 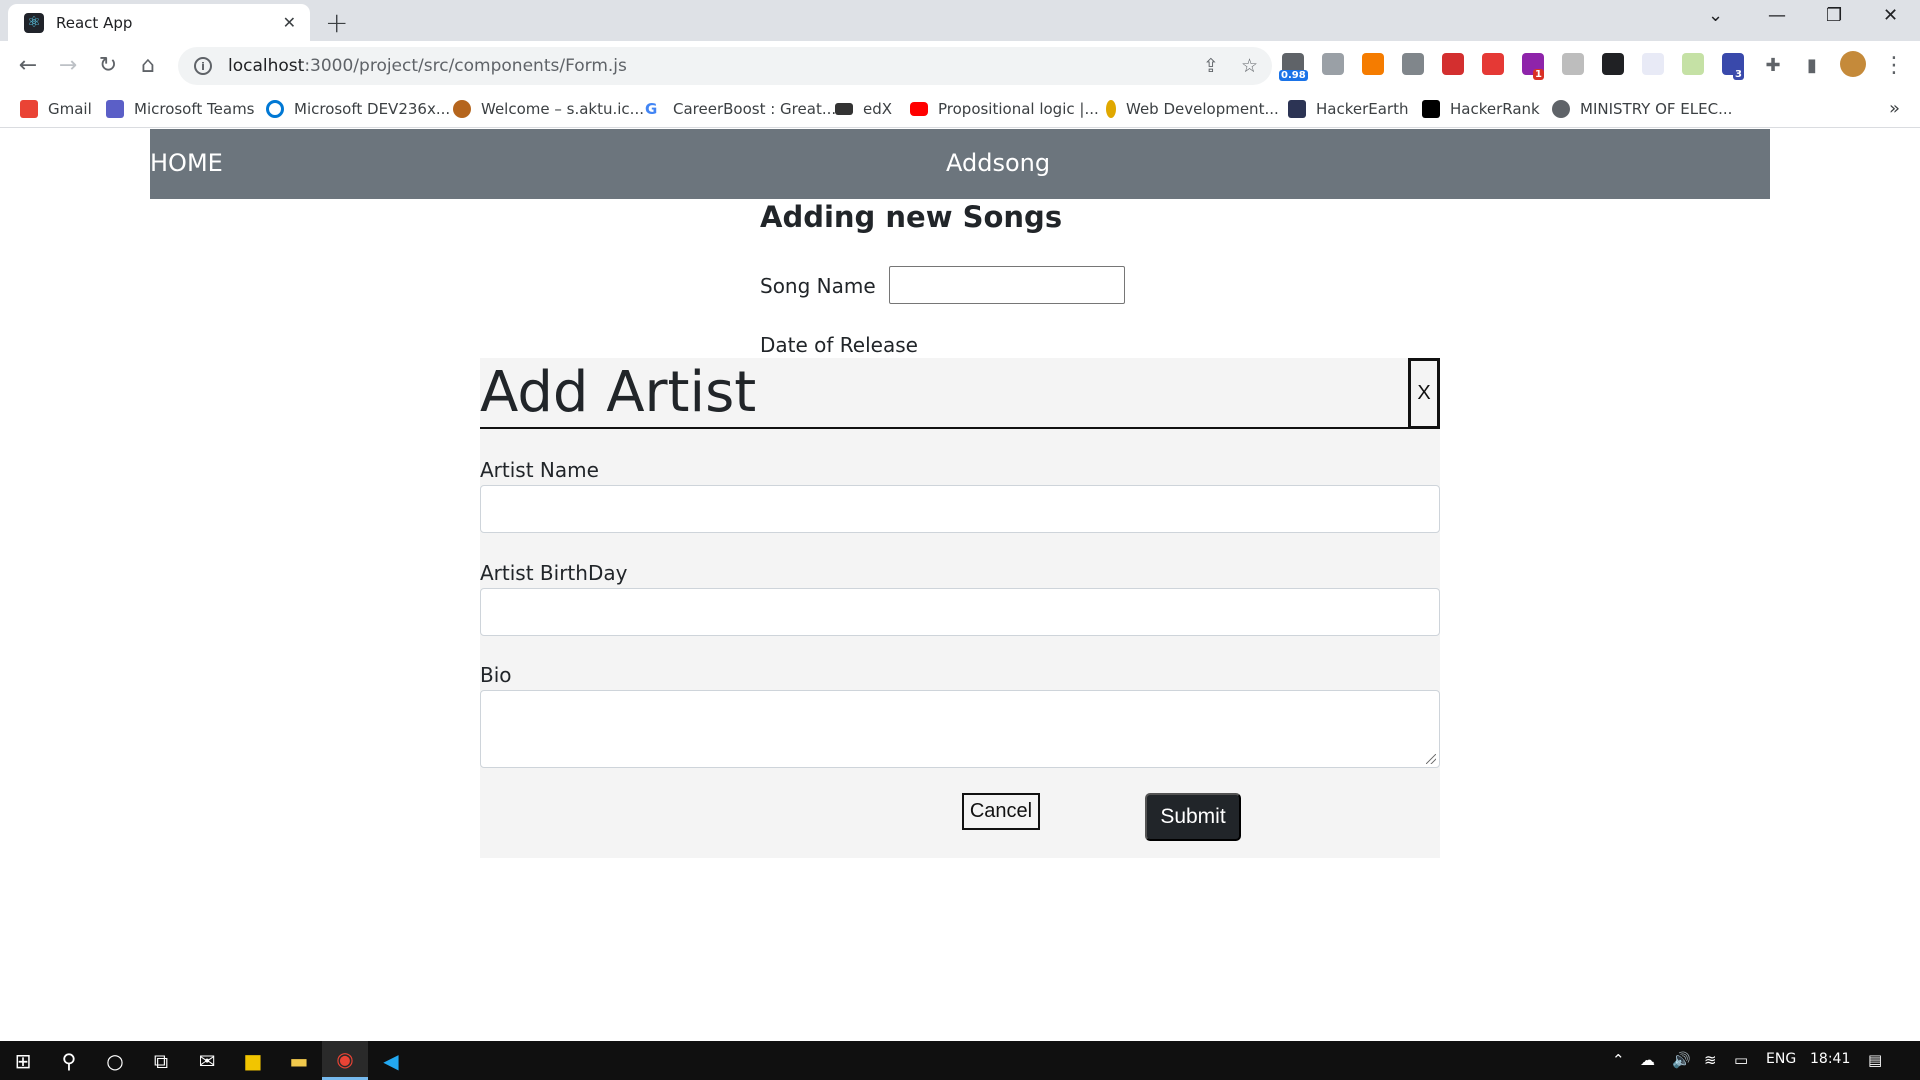 I want to click on nav-link-home: HOME, so click(x=186, y=163).